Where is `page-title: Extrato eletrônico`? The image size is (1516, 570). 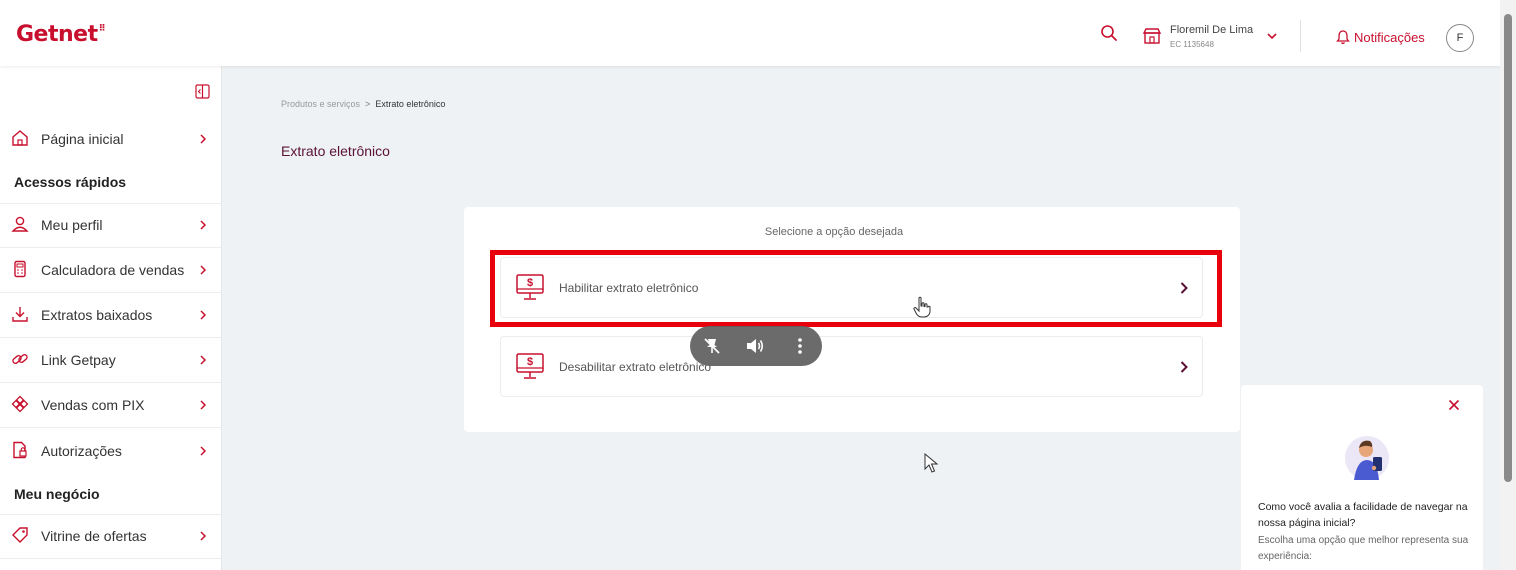 page-title: Extrato eletrônico is located at coordinates (335, 151).